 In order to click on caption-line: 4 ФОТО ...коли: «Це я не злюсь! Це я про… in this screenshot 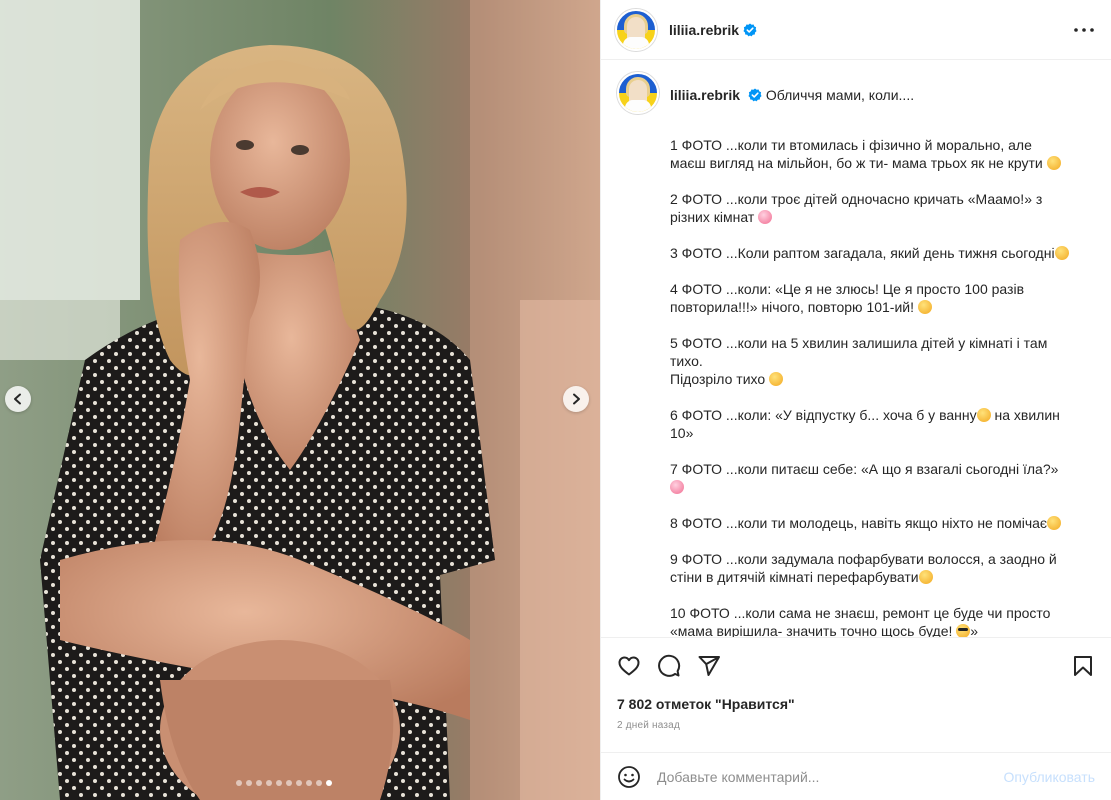, I will do `click(847, 298)`.